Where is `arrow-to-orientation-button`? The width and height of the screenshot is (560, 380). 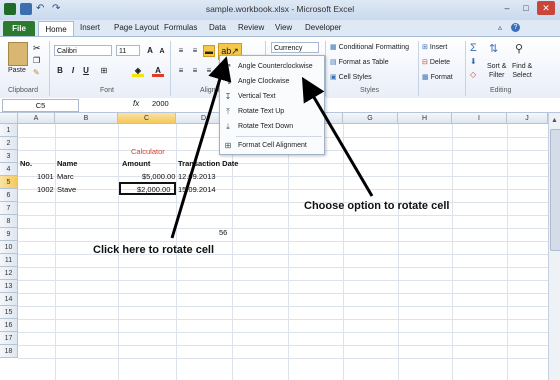
arrow-to-orientation-button is located at coordinates (201, 147).